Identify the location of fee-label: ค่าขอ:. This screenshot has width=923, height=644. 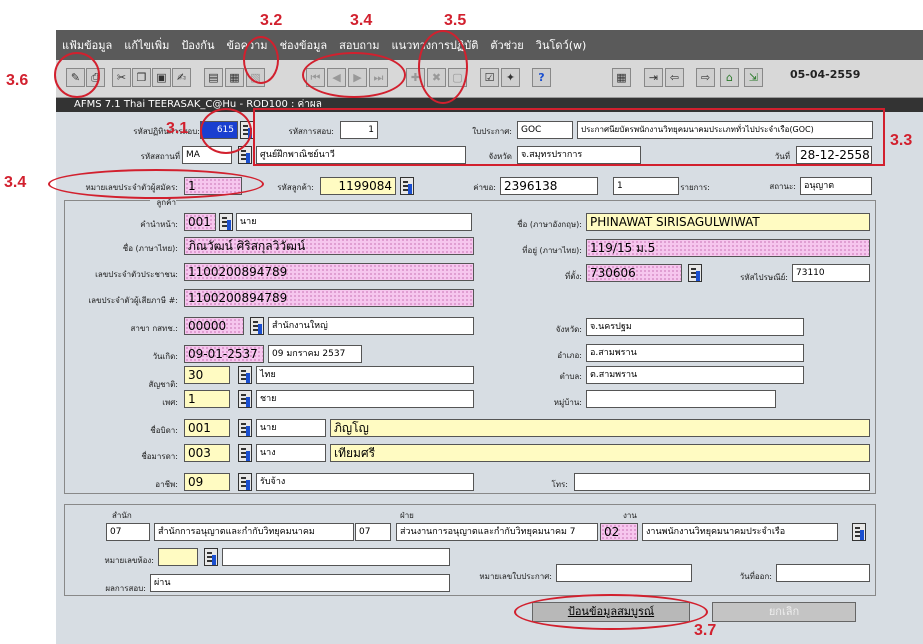
(484, 187).